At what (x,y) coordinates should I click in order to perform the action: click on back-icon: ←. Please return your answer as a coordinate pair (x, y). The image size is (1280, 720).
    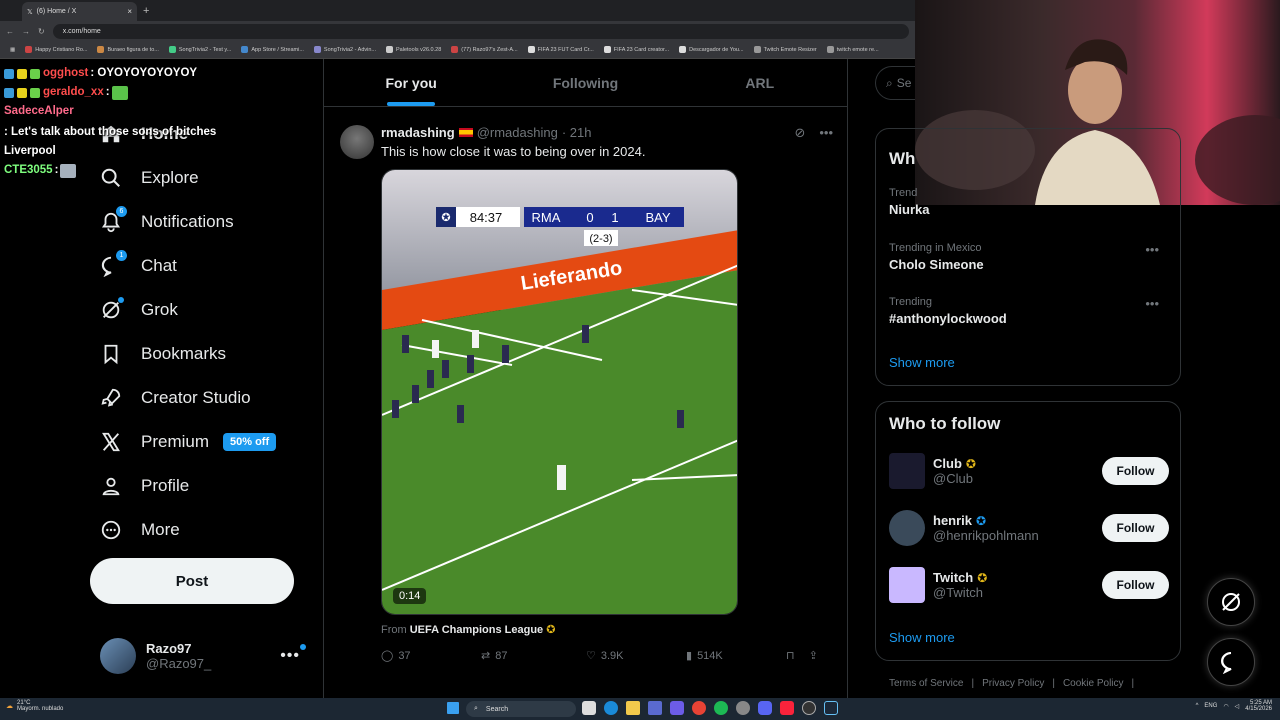
    Looking at the image, I should click on (10, 31).